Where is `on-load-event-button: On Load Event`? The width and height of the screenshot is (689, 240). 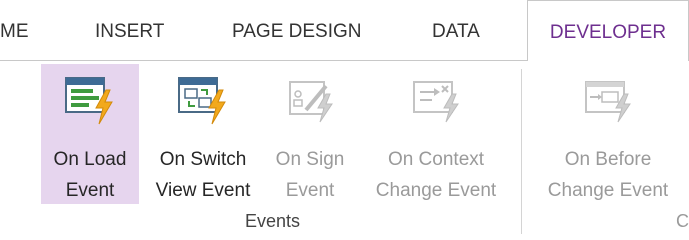
on-load-event-button: On Load Event is located at coordinates (90, 134).